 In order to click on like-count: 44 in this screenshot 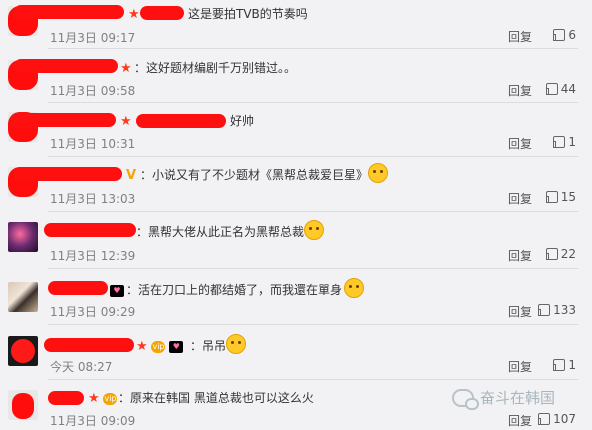, I will do `click(568, 89)`.